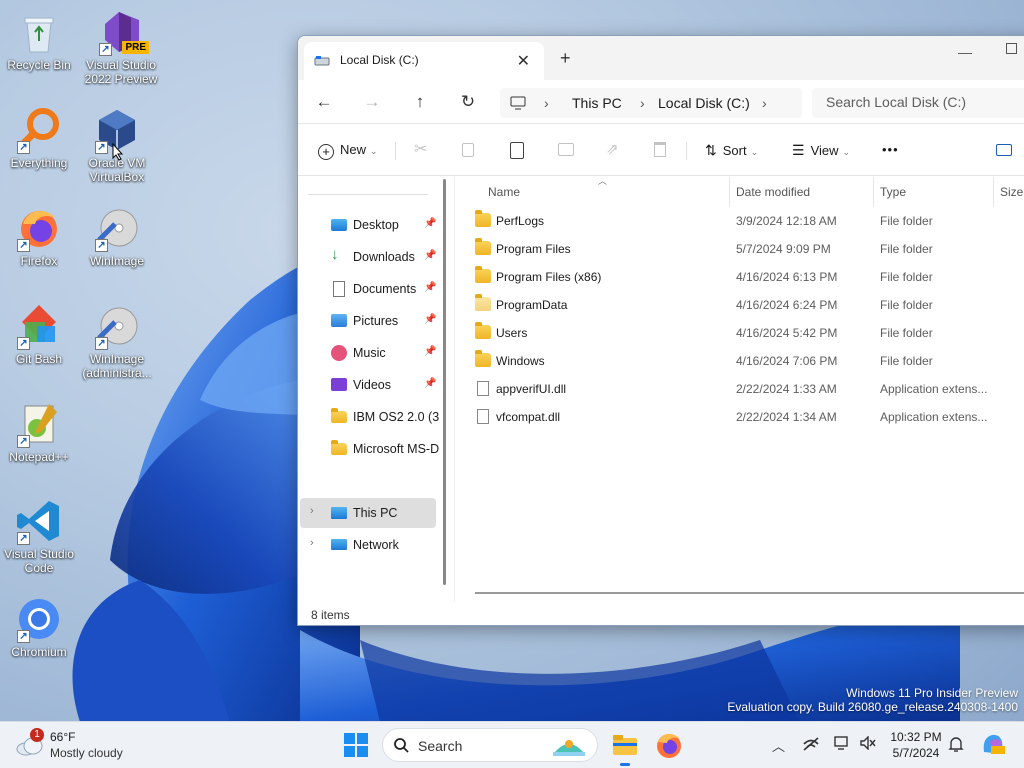 This screenshot has width=1024, height=768. Describe the element at coordinates (993, 745) in the screenshot. I see `copilot-preview-icon` at that location.